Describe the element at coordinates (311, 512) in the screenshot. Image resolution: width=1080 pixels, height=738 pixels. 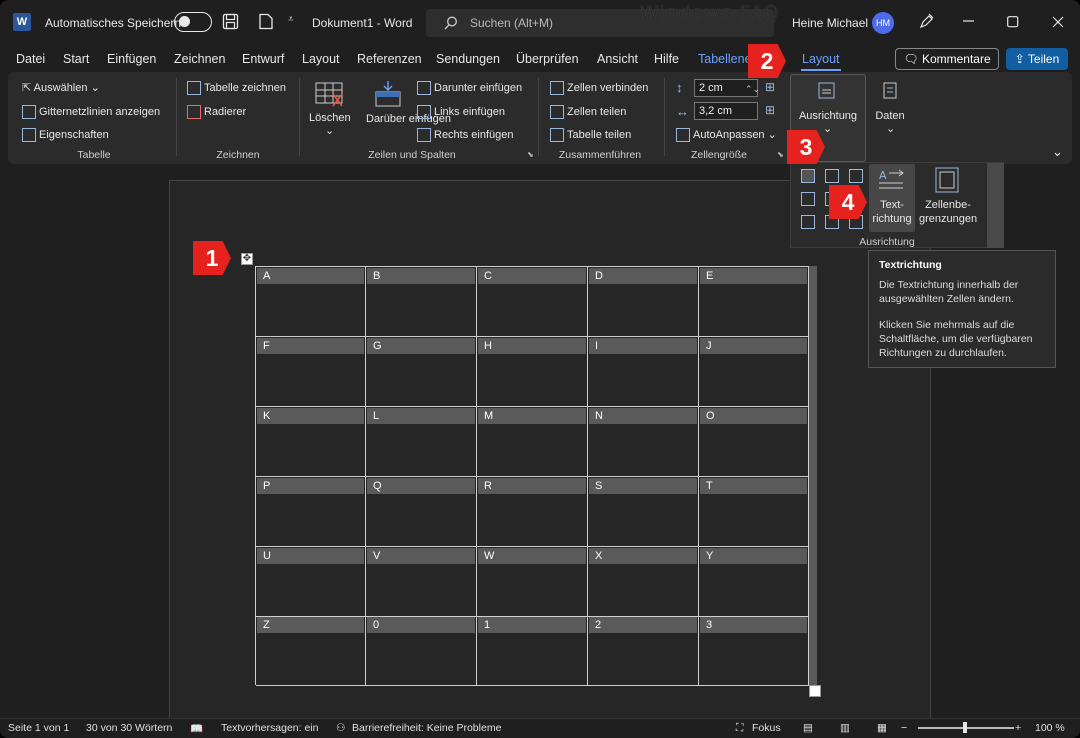
I see `table-cell: P` at that location.